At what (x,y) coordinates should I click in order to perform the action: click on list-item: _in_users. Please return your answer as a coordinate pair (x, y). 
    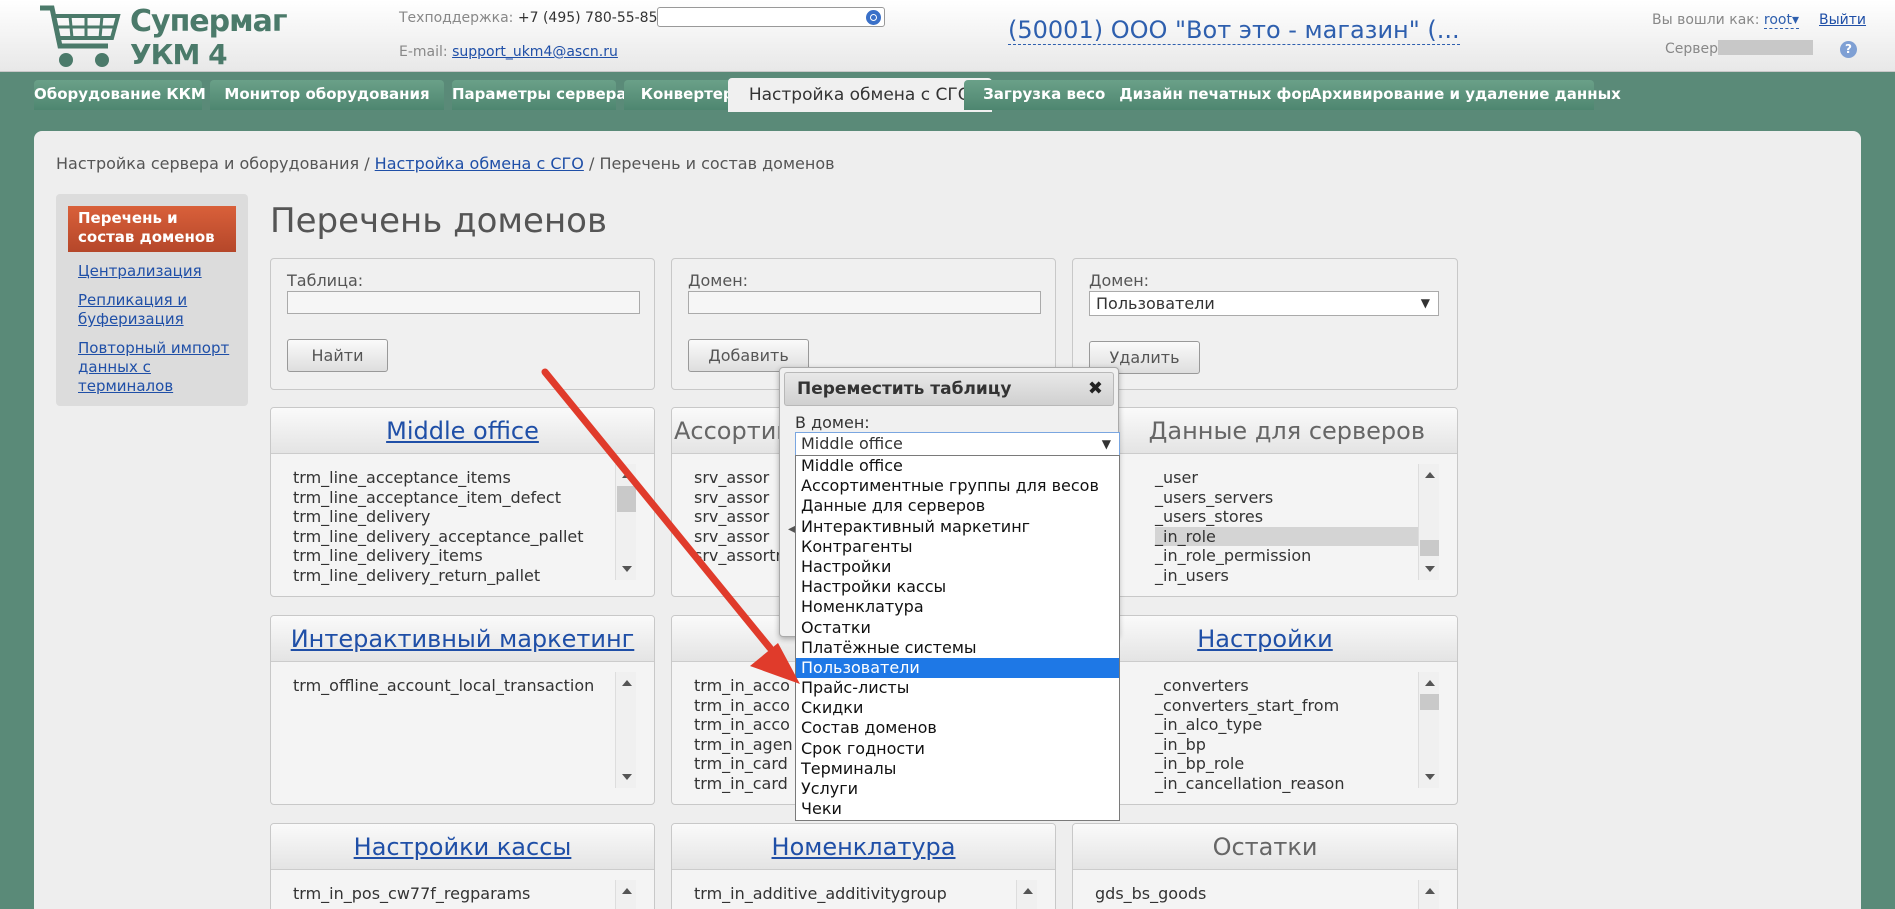
    Looking at the image, I should click on (1295, 576).